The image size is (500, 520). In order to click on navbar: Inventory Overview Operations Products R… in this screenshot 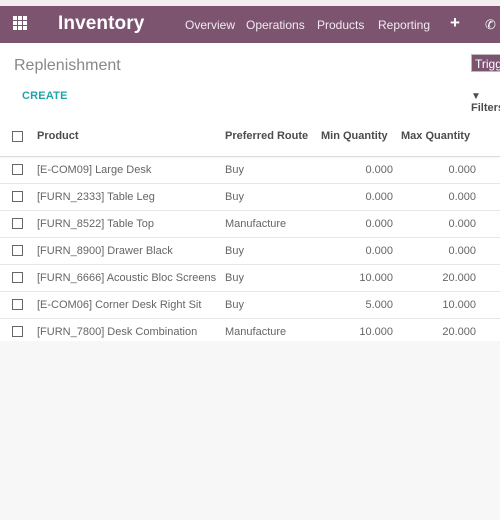, I will do `click(250, 24)`.